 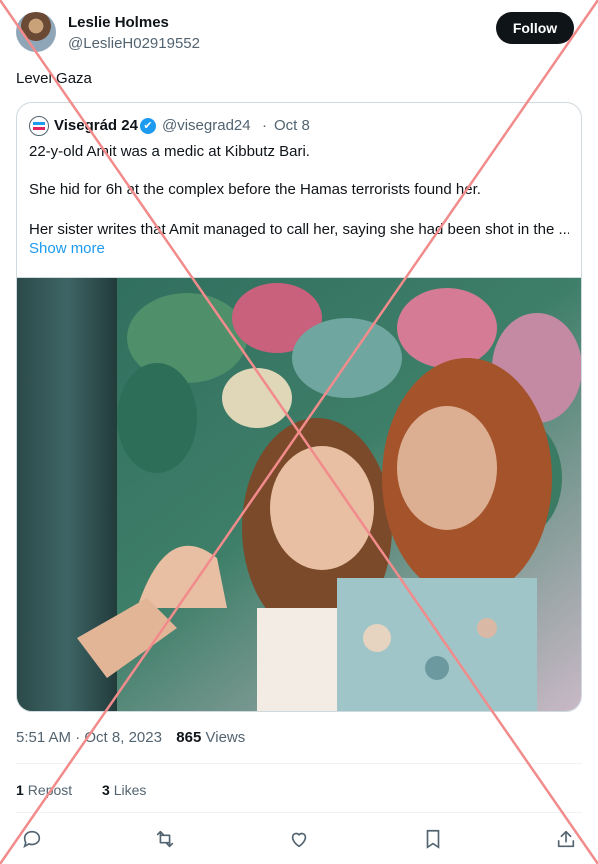 I want to click on share-icon, so click(x=567, y=840).